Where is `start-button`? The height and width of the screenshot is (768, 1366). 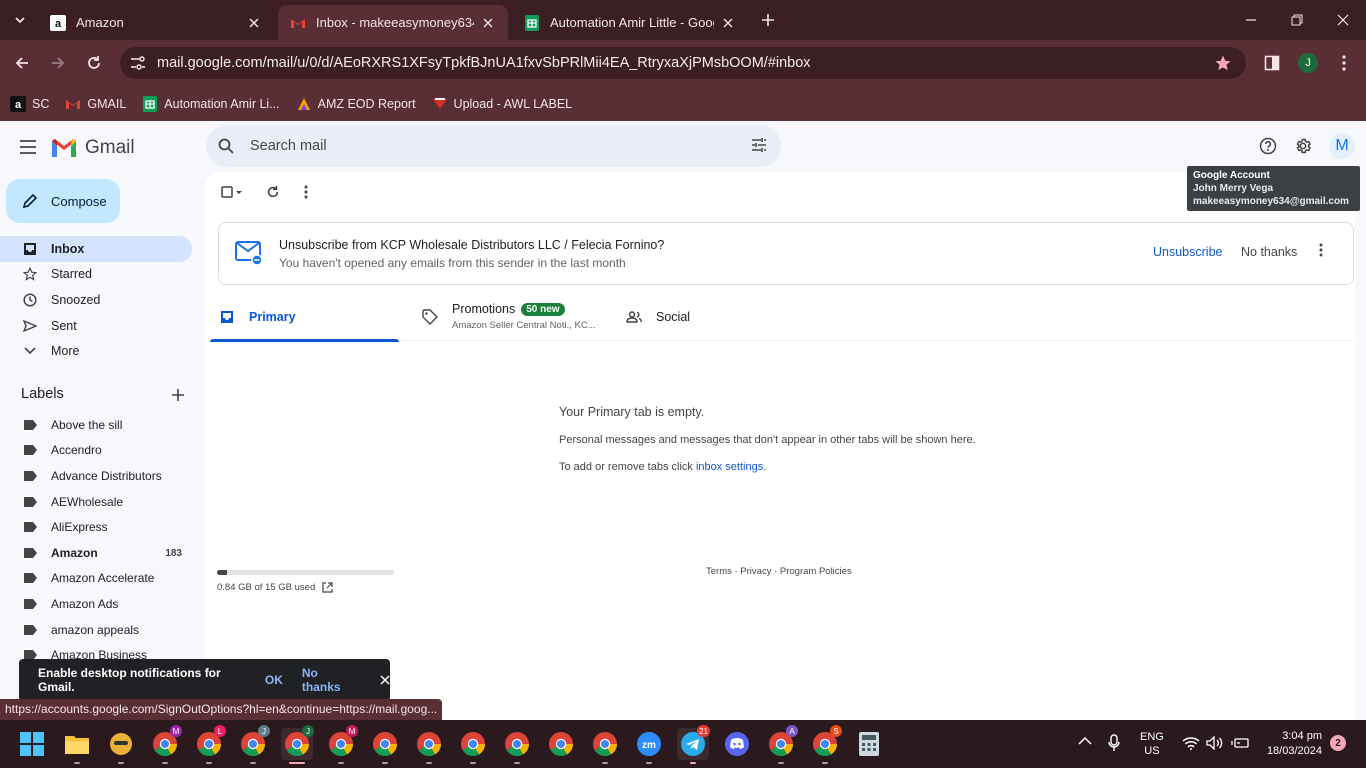 start-button is located at coordinates (32, 744).